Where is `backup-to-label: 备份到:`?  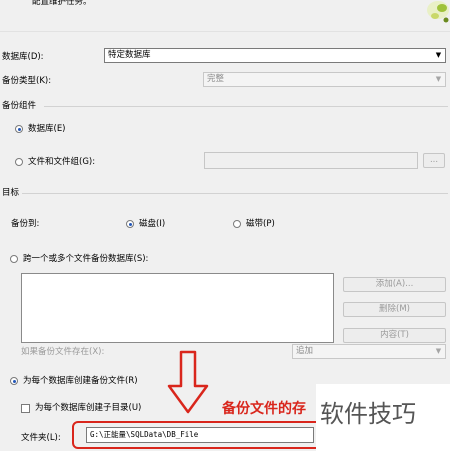
backup-to-label: 备份到: is located at coordinates (25, 224).